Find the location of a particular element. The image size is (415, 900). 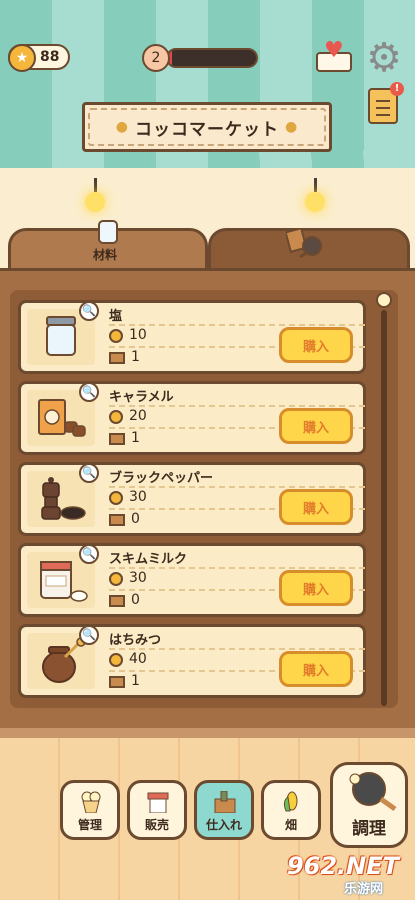

scroll-thumb is located at coordinates (384, 300).